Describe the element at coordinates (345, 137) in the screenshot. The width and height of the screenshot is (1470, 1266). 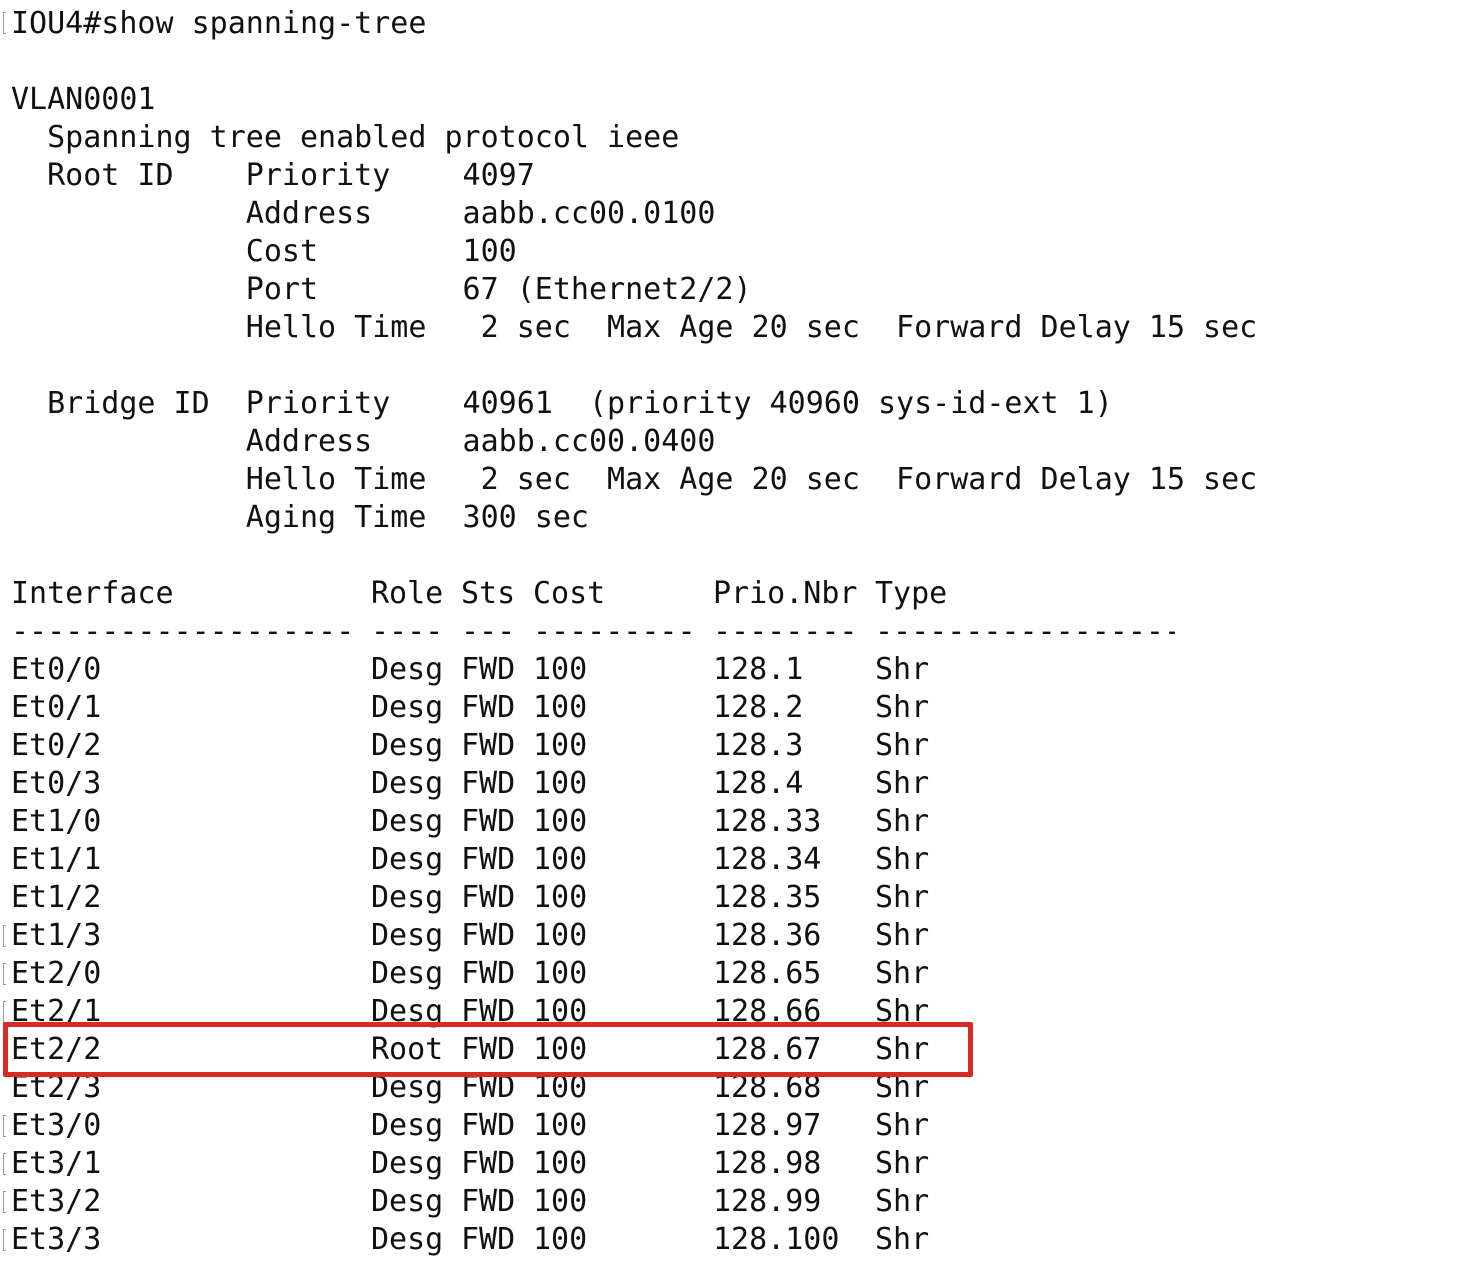
I see `protocol-line: Spanning tree enabled protocol ieee` at that location.